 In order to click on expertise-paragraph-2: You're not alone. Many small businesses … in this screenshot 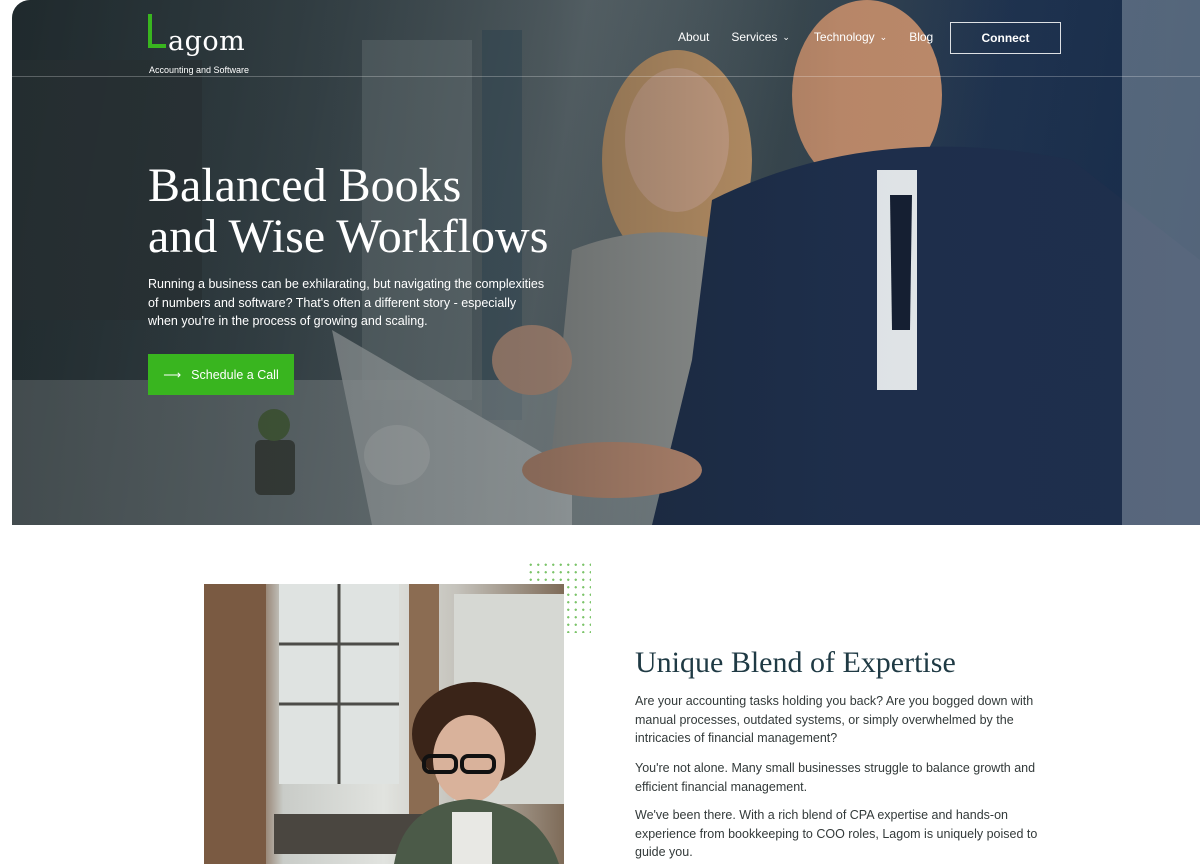, I will do `click(835, 777)`.